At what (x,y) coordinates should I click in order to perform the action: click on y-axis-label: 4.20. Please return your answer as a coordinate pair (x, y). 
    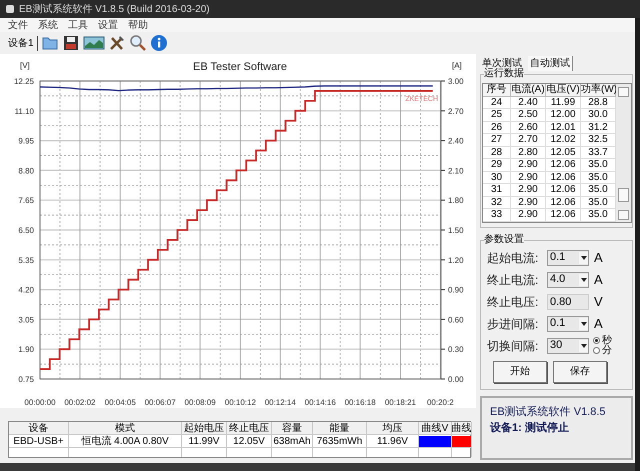
    Looking at the image, I should click on (26, 290).